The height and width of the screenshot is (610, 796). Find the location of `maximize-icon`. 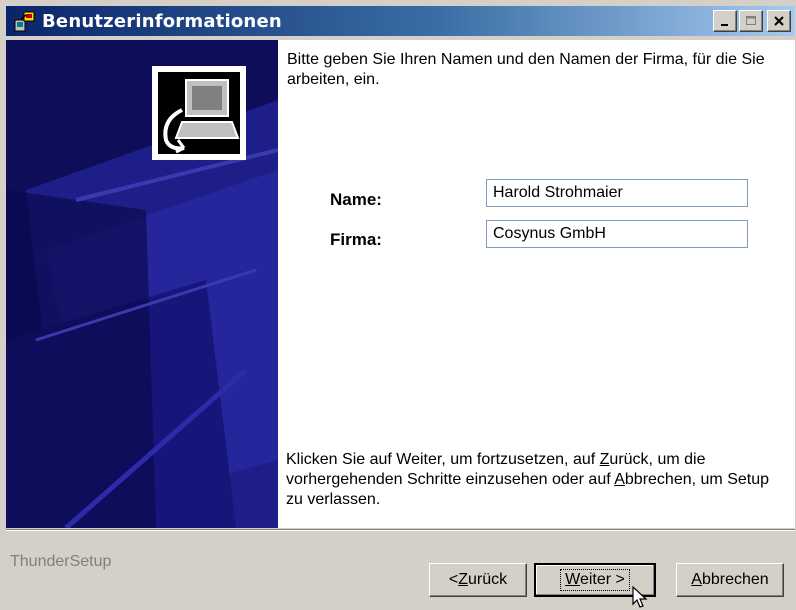

maximize-icon is located at coordinates (751, 20).